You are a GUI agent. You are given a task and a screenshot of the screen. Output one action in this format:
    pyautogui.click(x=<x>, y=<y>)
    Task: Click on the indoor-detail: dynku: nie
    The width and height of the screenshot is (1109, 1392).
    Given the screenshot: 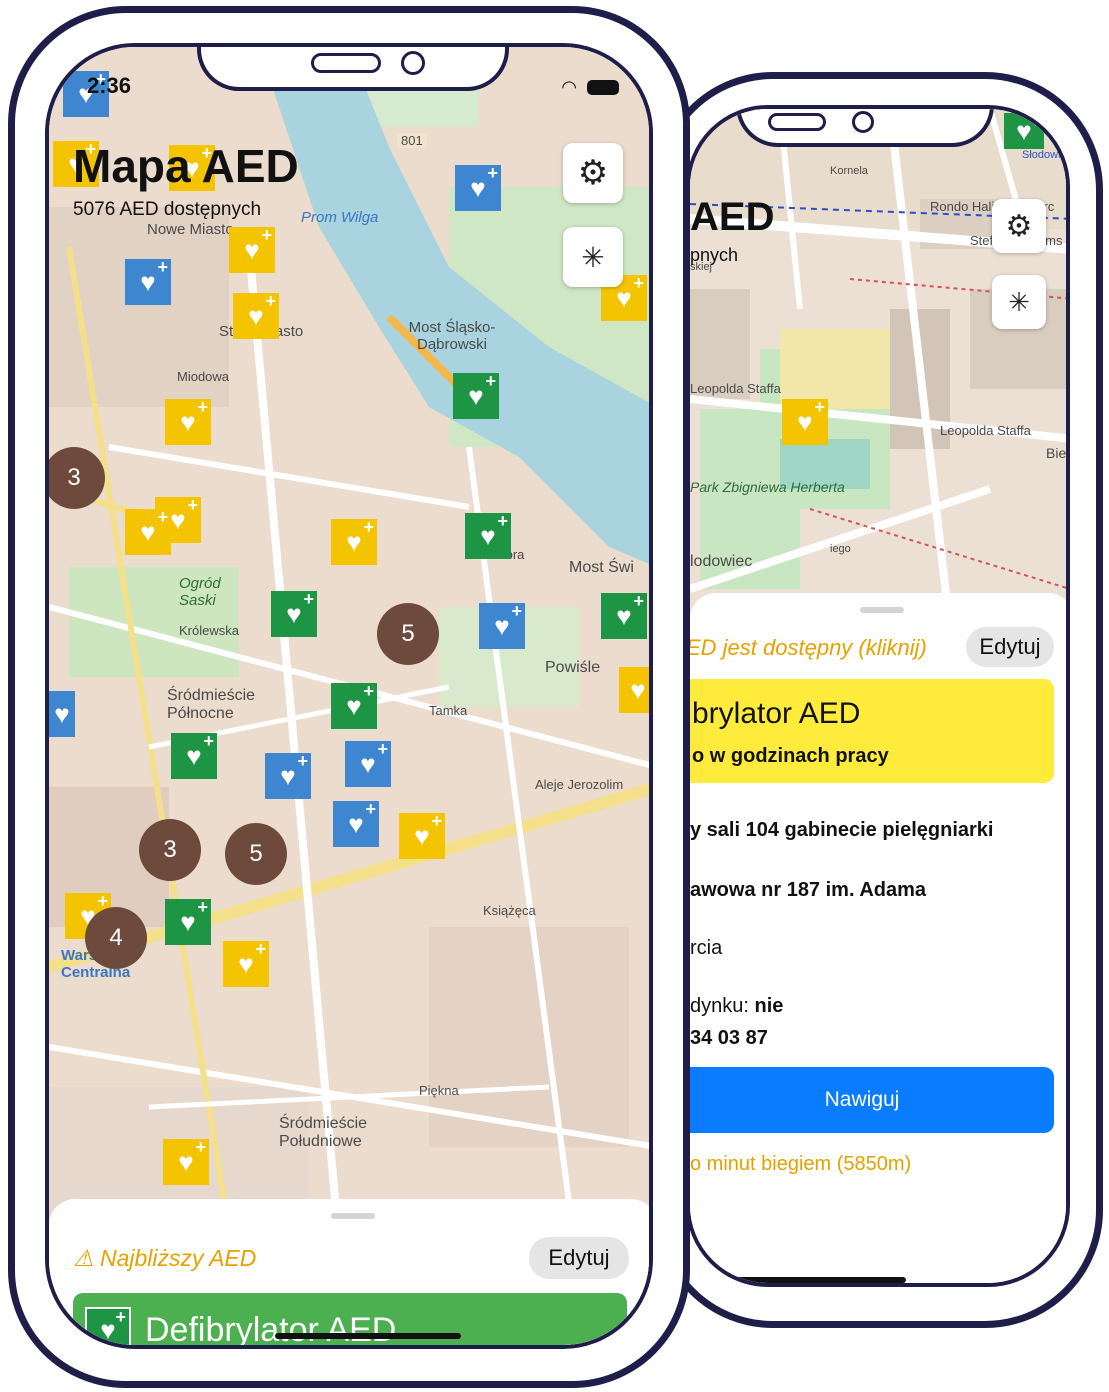 What is the action you would take?
    pyautogui.click(x=736, y=1006)
    